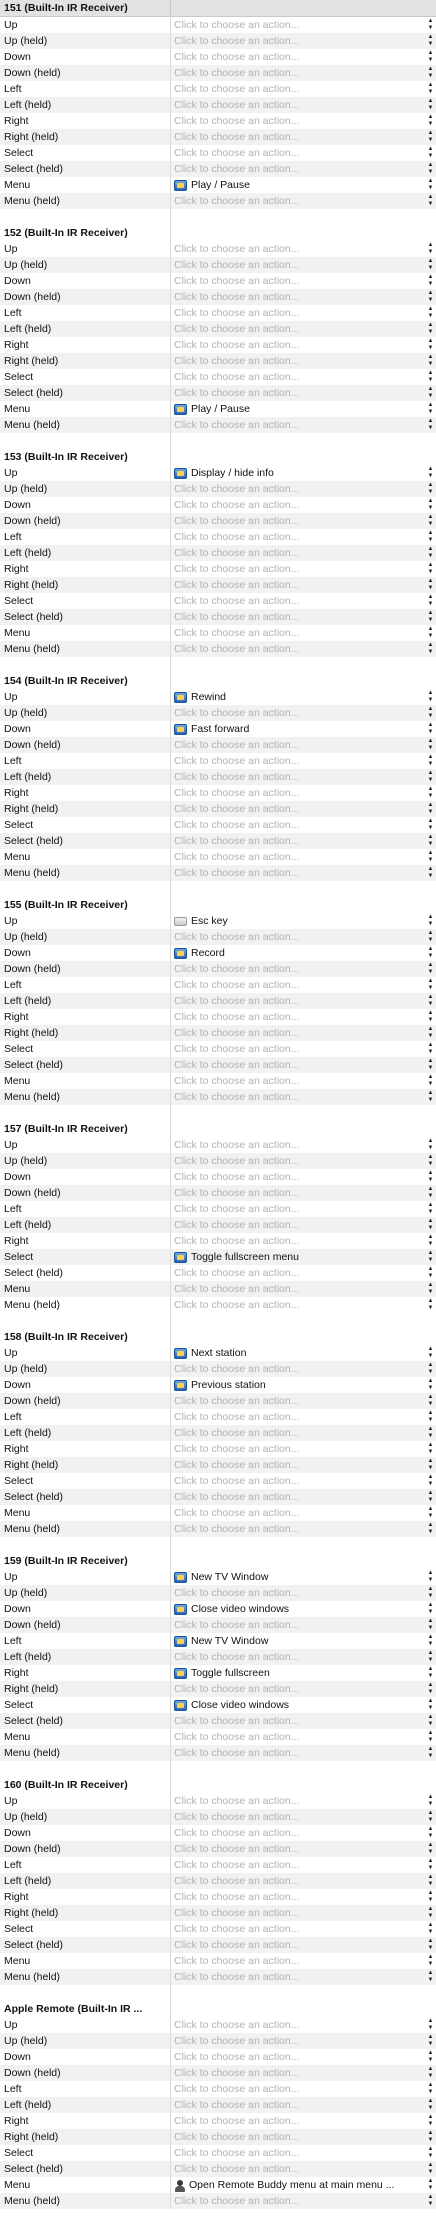  I want to click on action-popup: Toggle fullscreen menu ▲ ▼, so click(303, 1257).